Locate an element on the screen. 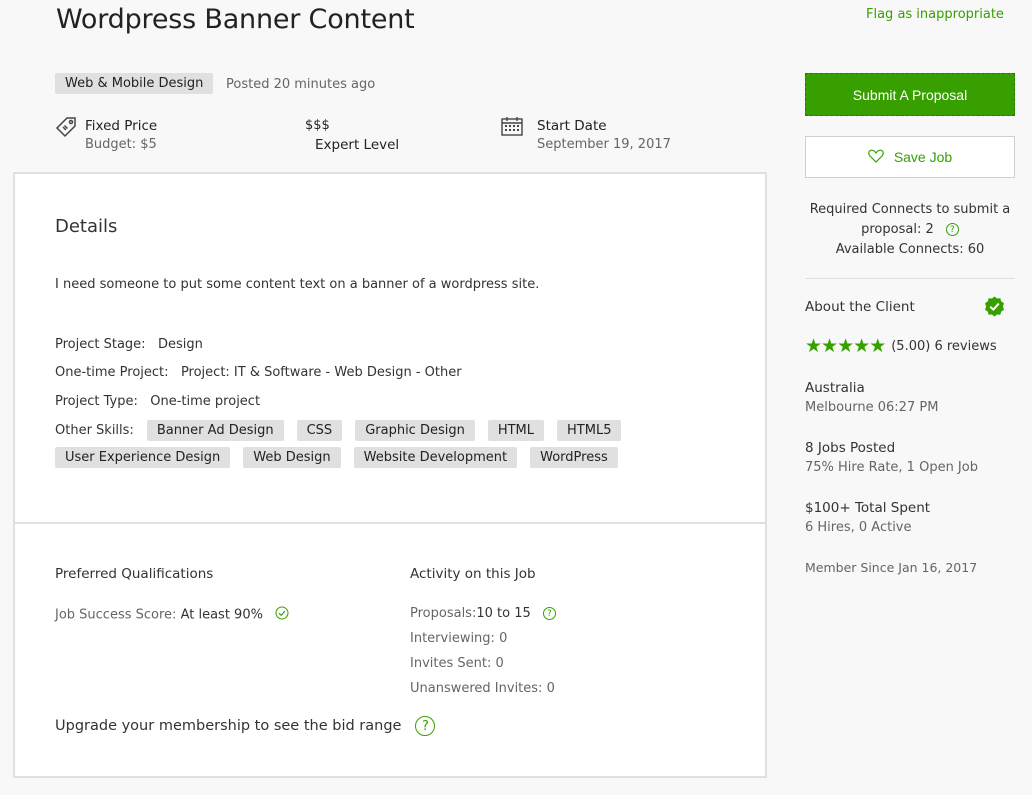  client-rating: ★ ★ ★ ★ ★ (5.00) 6 reviews is located at coordinates (901, 346).